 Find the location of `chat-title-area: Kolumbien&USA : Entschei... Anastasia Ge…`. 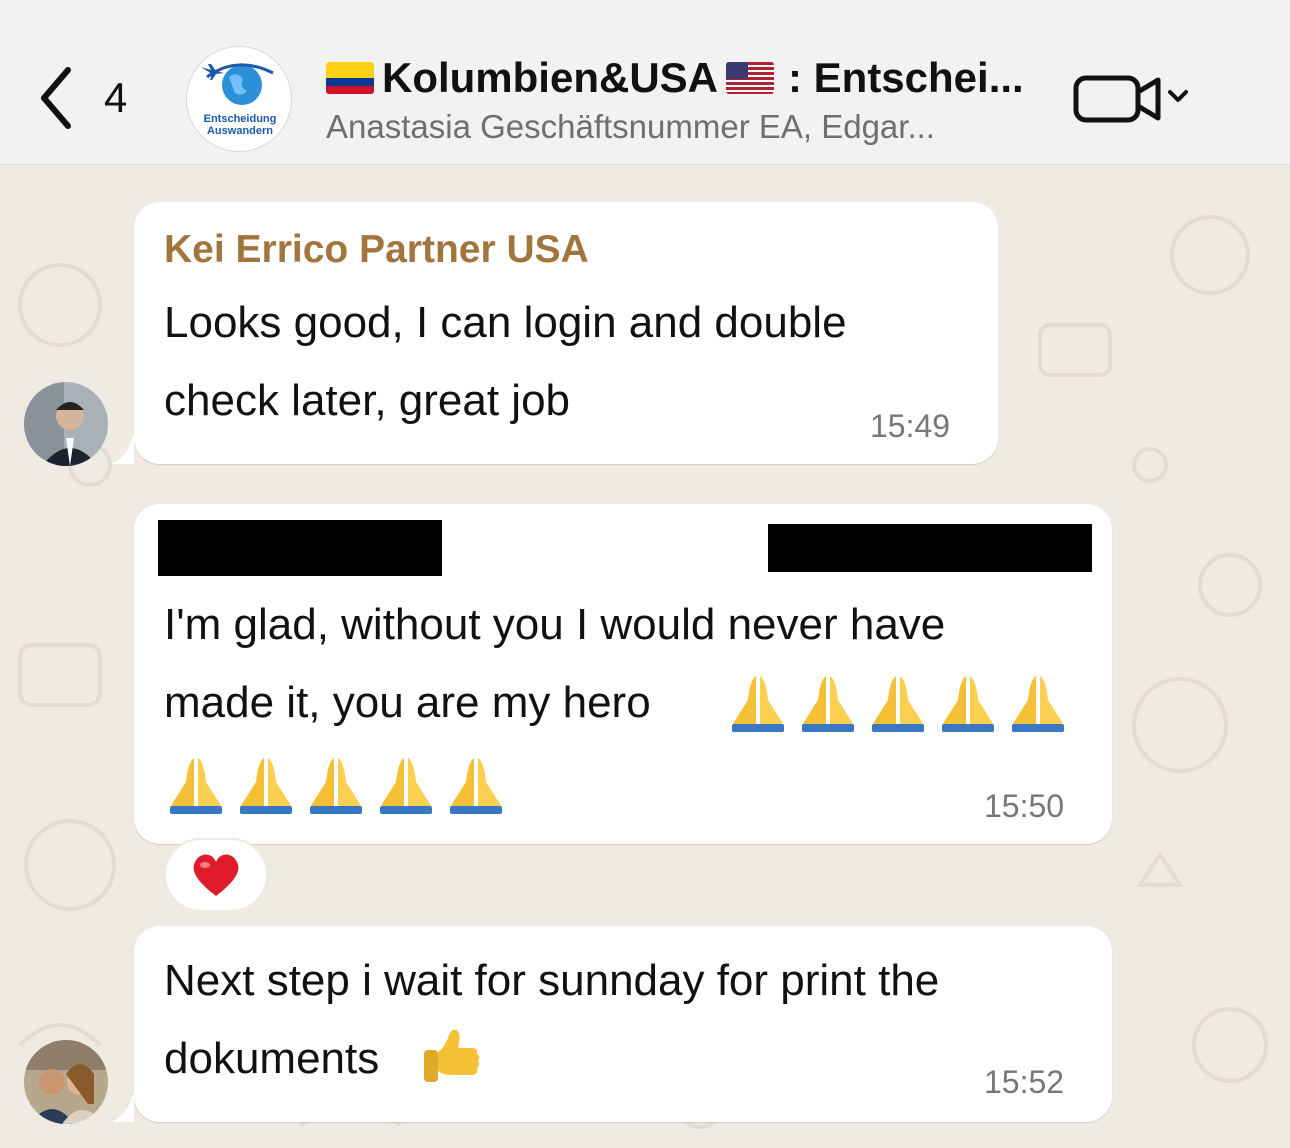

chat-title-area: Kolumbien&USA : Entschei... Anastasia Ge… is located at coordinates (686, 99).